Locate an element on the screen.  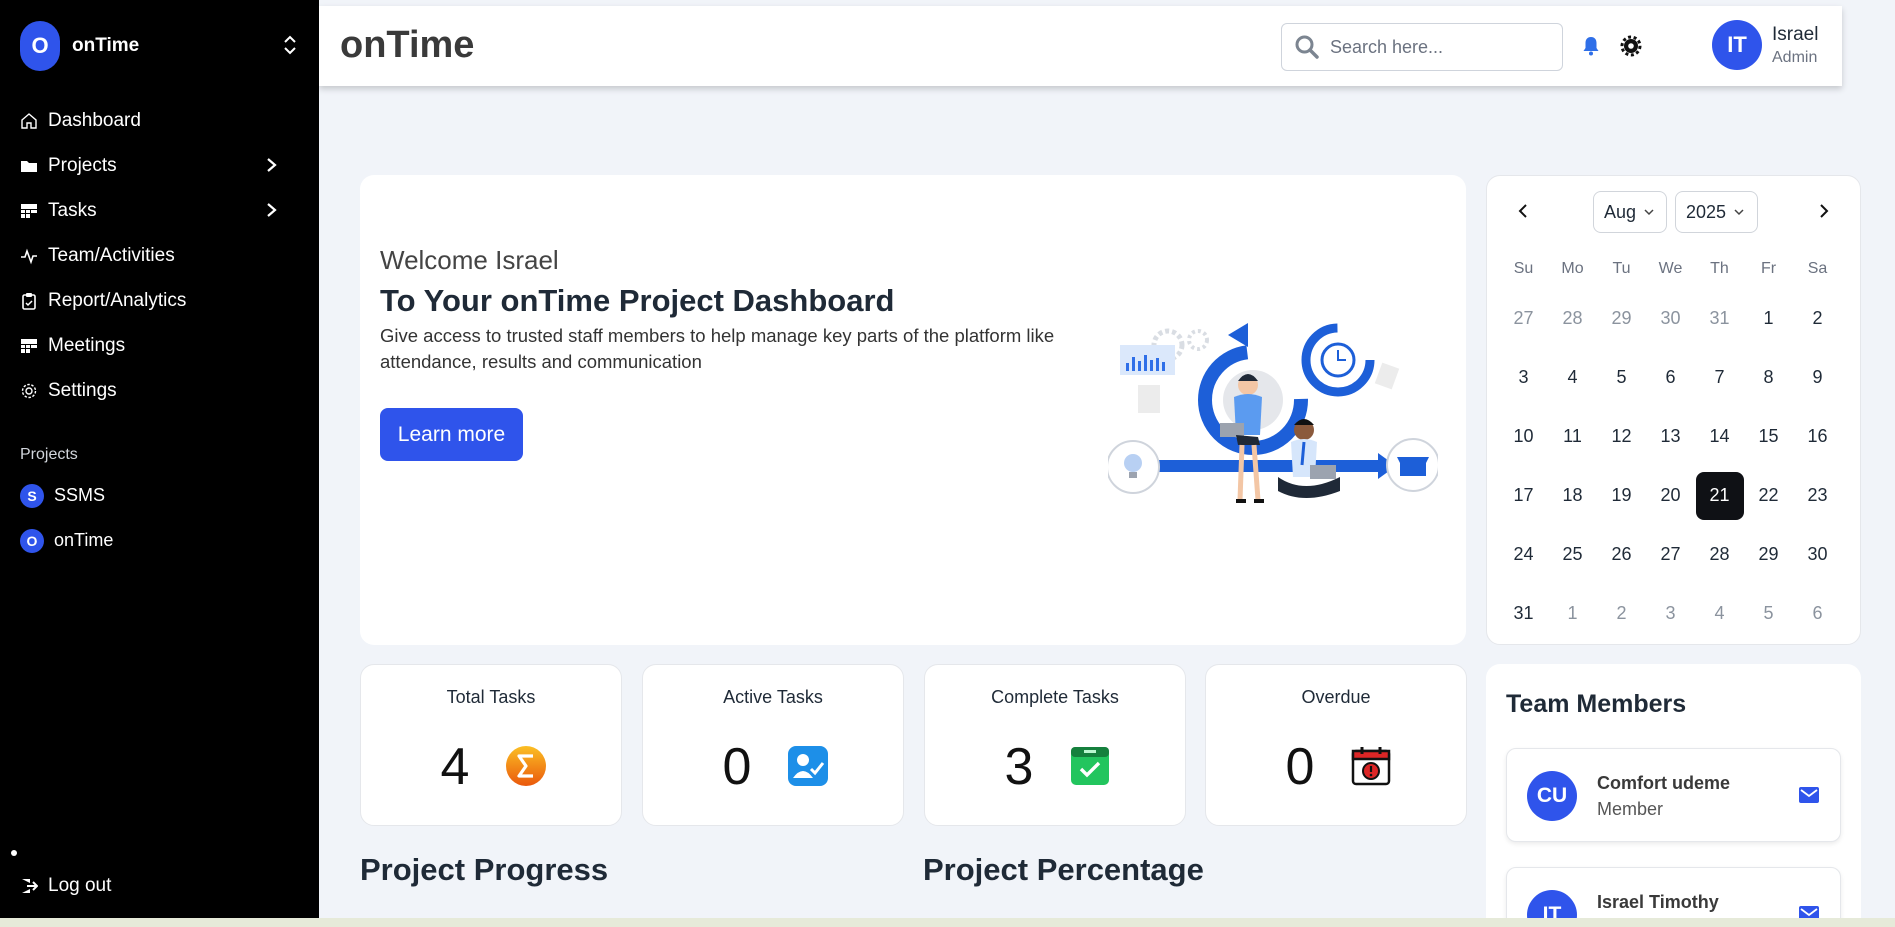
calendar-week: 3 4 5 6 7 8 9 is located at coordinates (1670, 377).